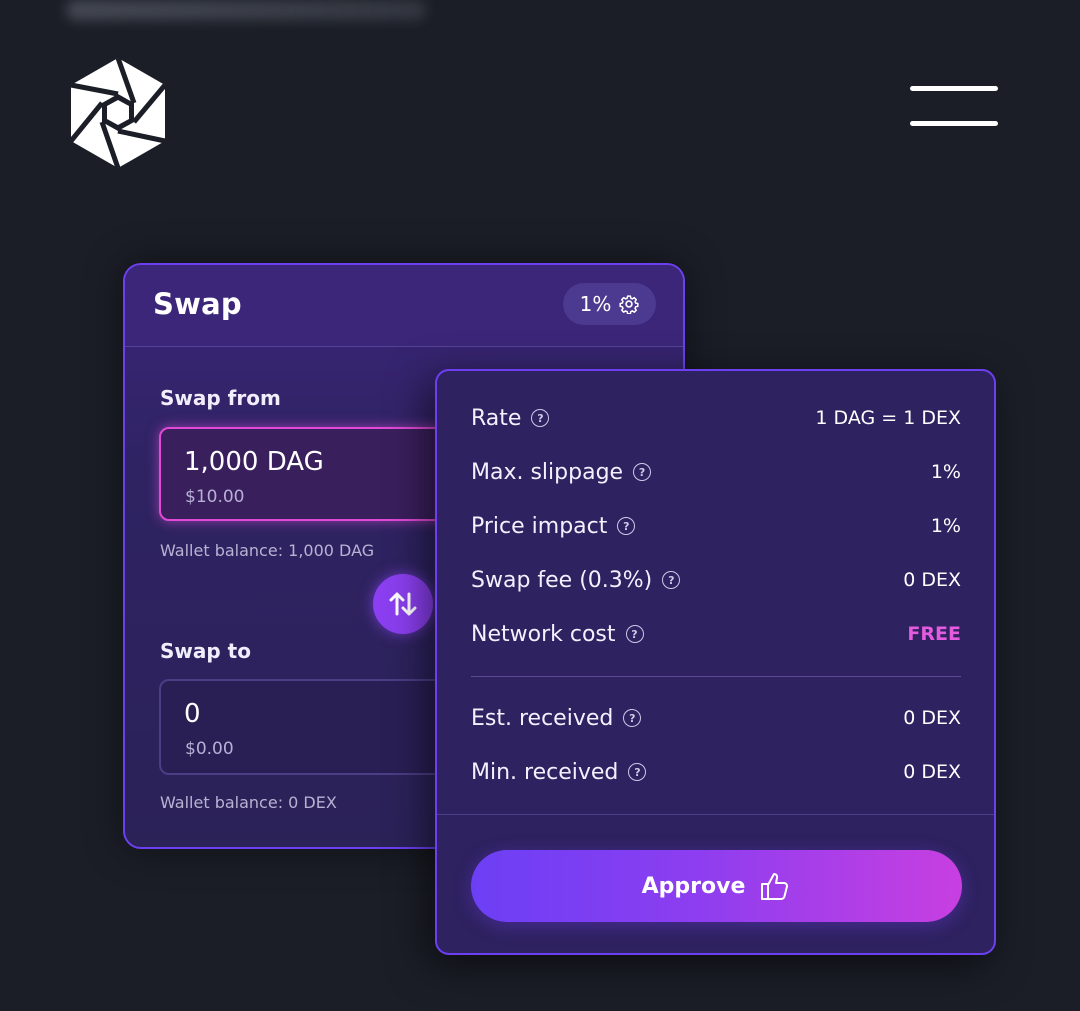  Describe the element at coordinates (716, 772) in the screenshot. I see `detail-row-min-received: Min. received ? 0 DEX` at that location.